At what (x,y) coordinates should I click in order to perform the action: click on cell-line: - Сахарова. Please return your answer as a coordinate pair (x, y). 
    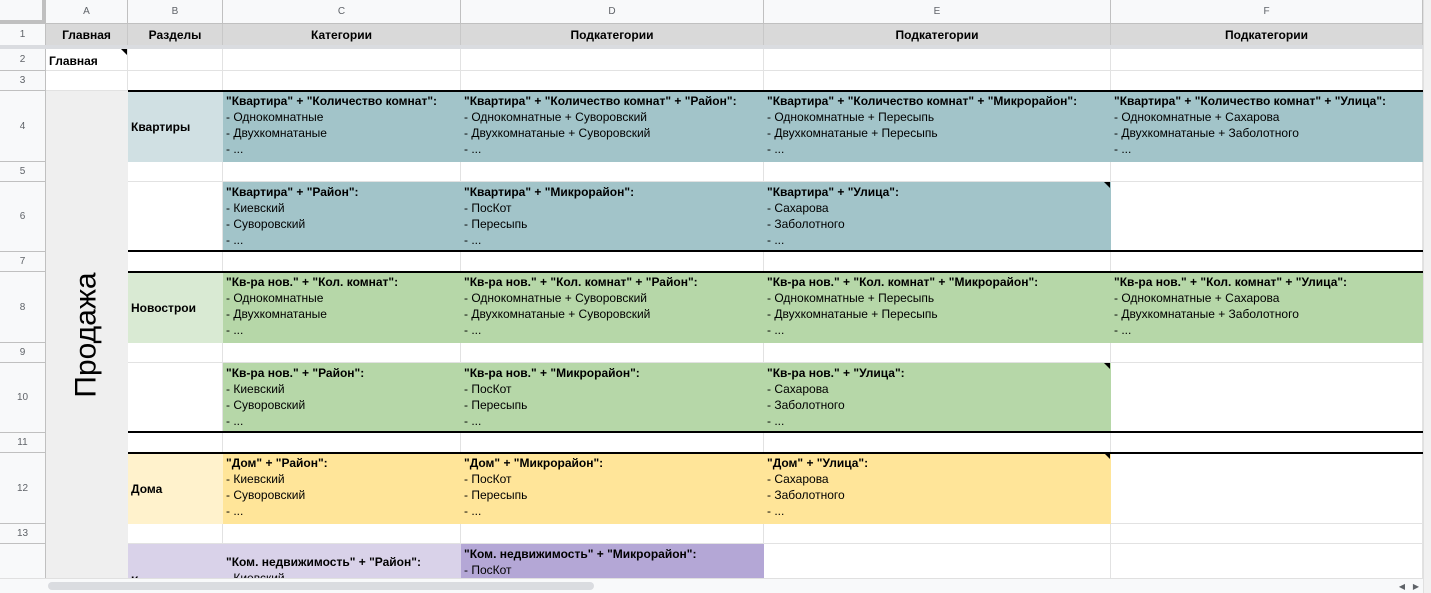
    Looking at the image, I should click on (798, 389).